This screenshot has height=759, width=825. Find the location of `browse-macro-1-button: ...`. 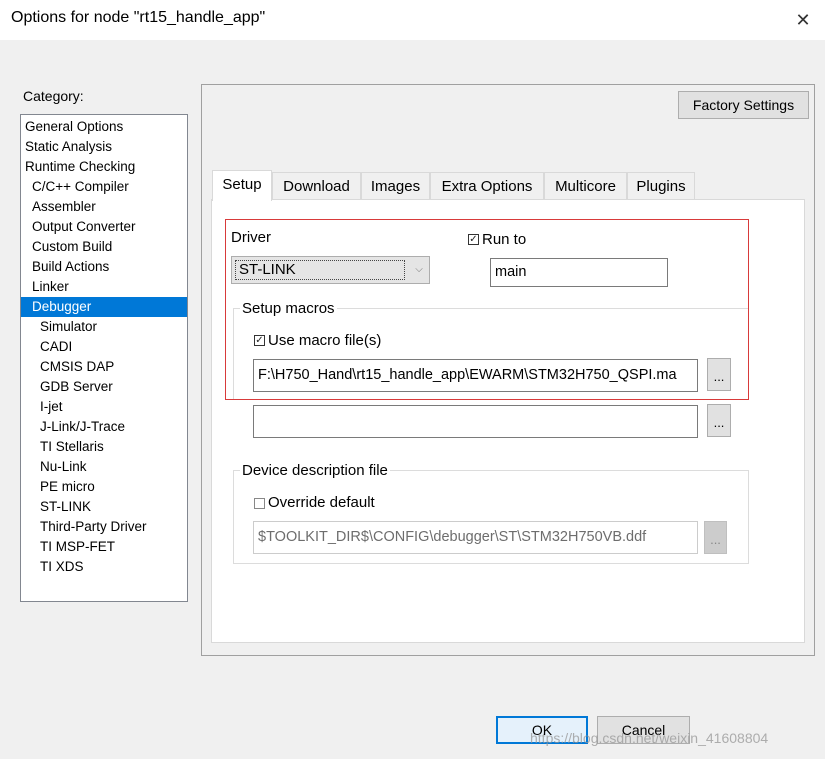

browse-macro-1-button: ... is located at coordinates (719, 374).